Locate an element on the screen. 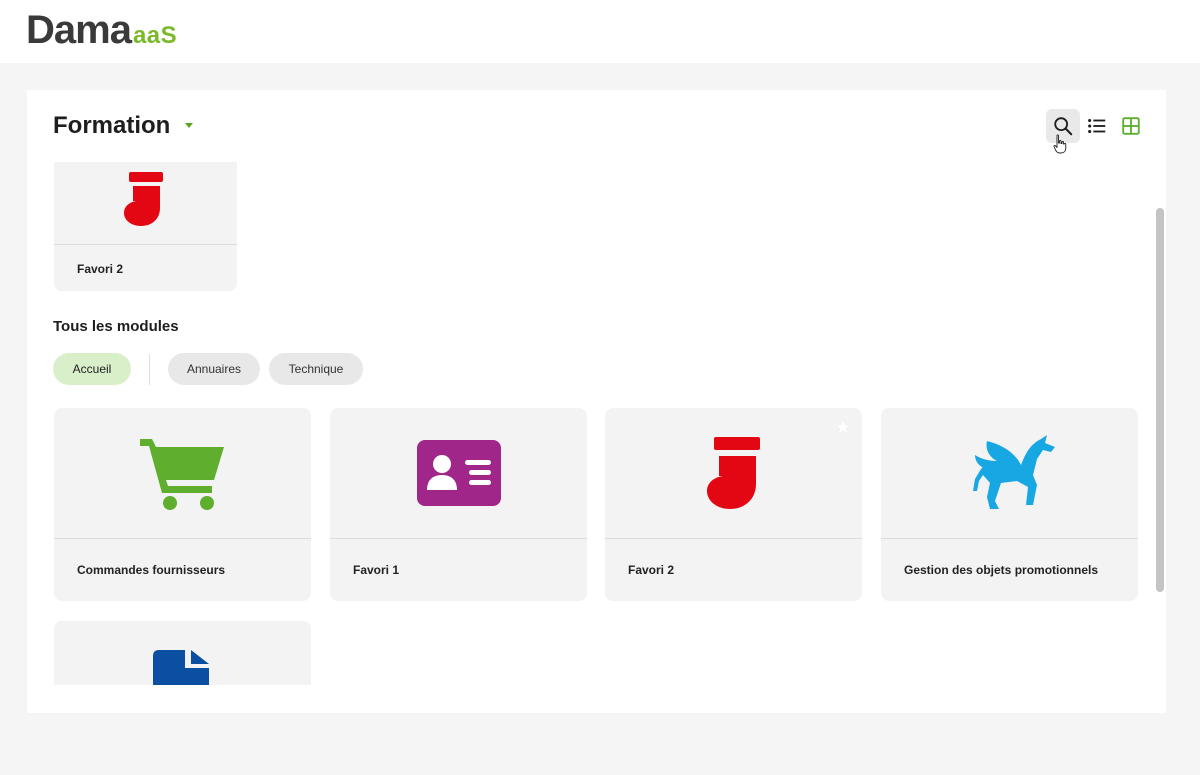  document-icon is located at coordinates (181, 670).